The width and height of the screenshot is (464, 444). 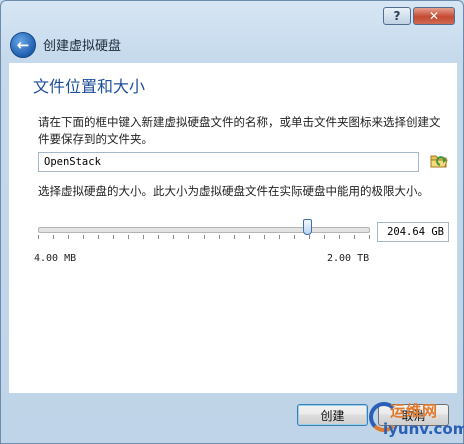 I want to click on caption-buttons: ? ✕, so click(x=419, y=16).